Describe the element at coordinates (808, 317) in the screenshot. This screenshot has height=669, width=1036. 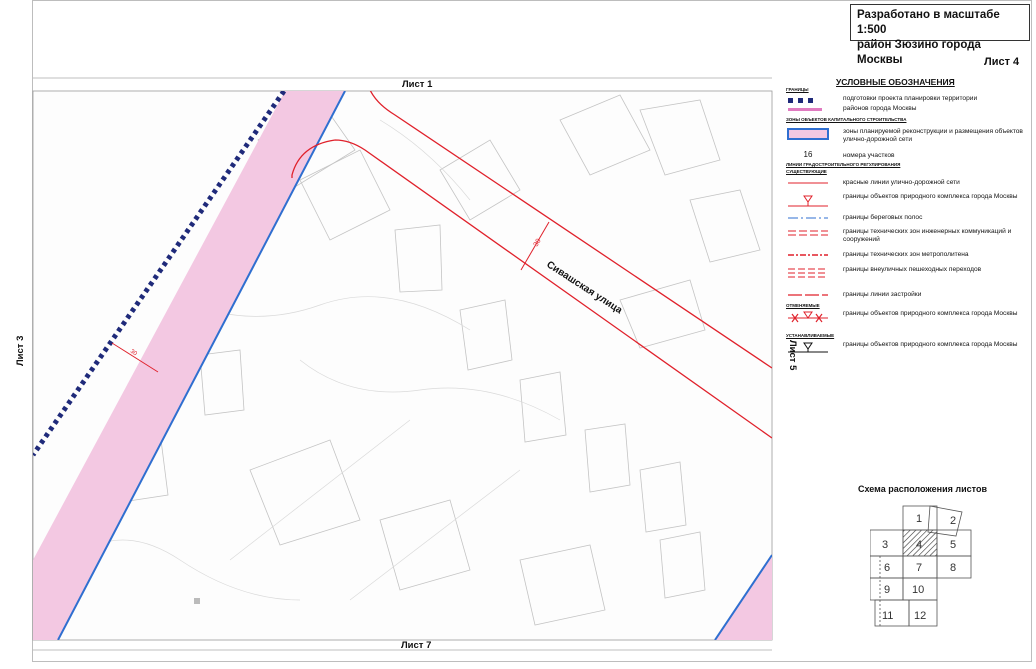
I see `red-cross-line-icon` at that location.